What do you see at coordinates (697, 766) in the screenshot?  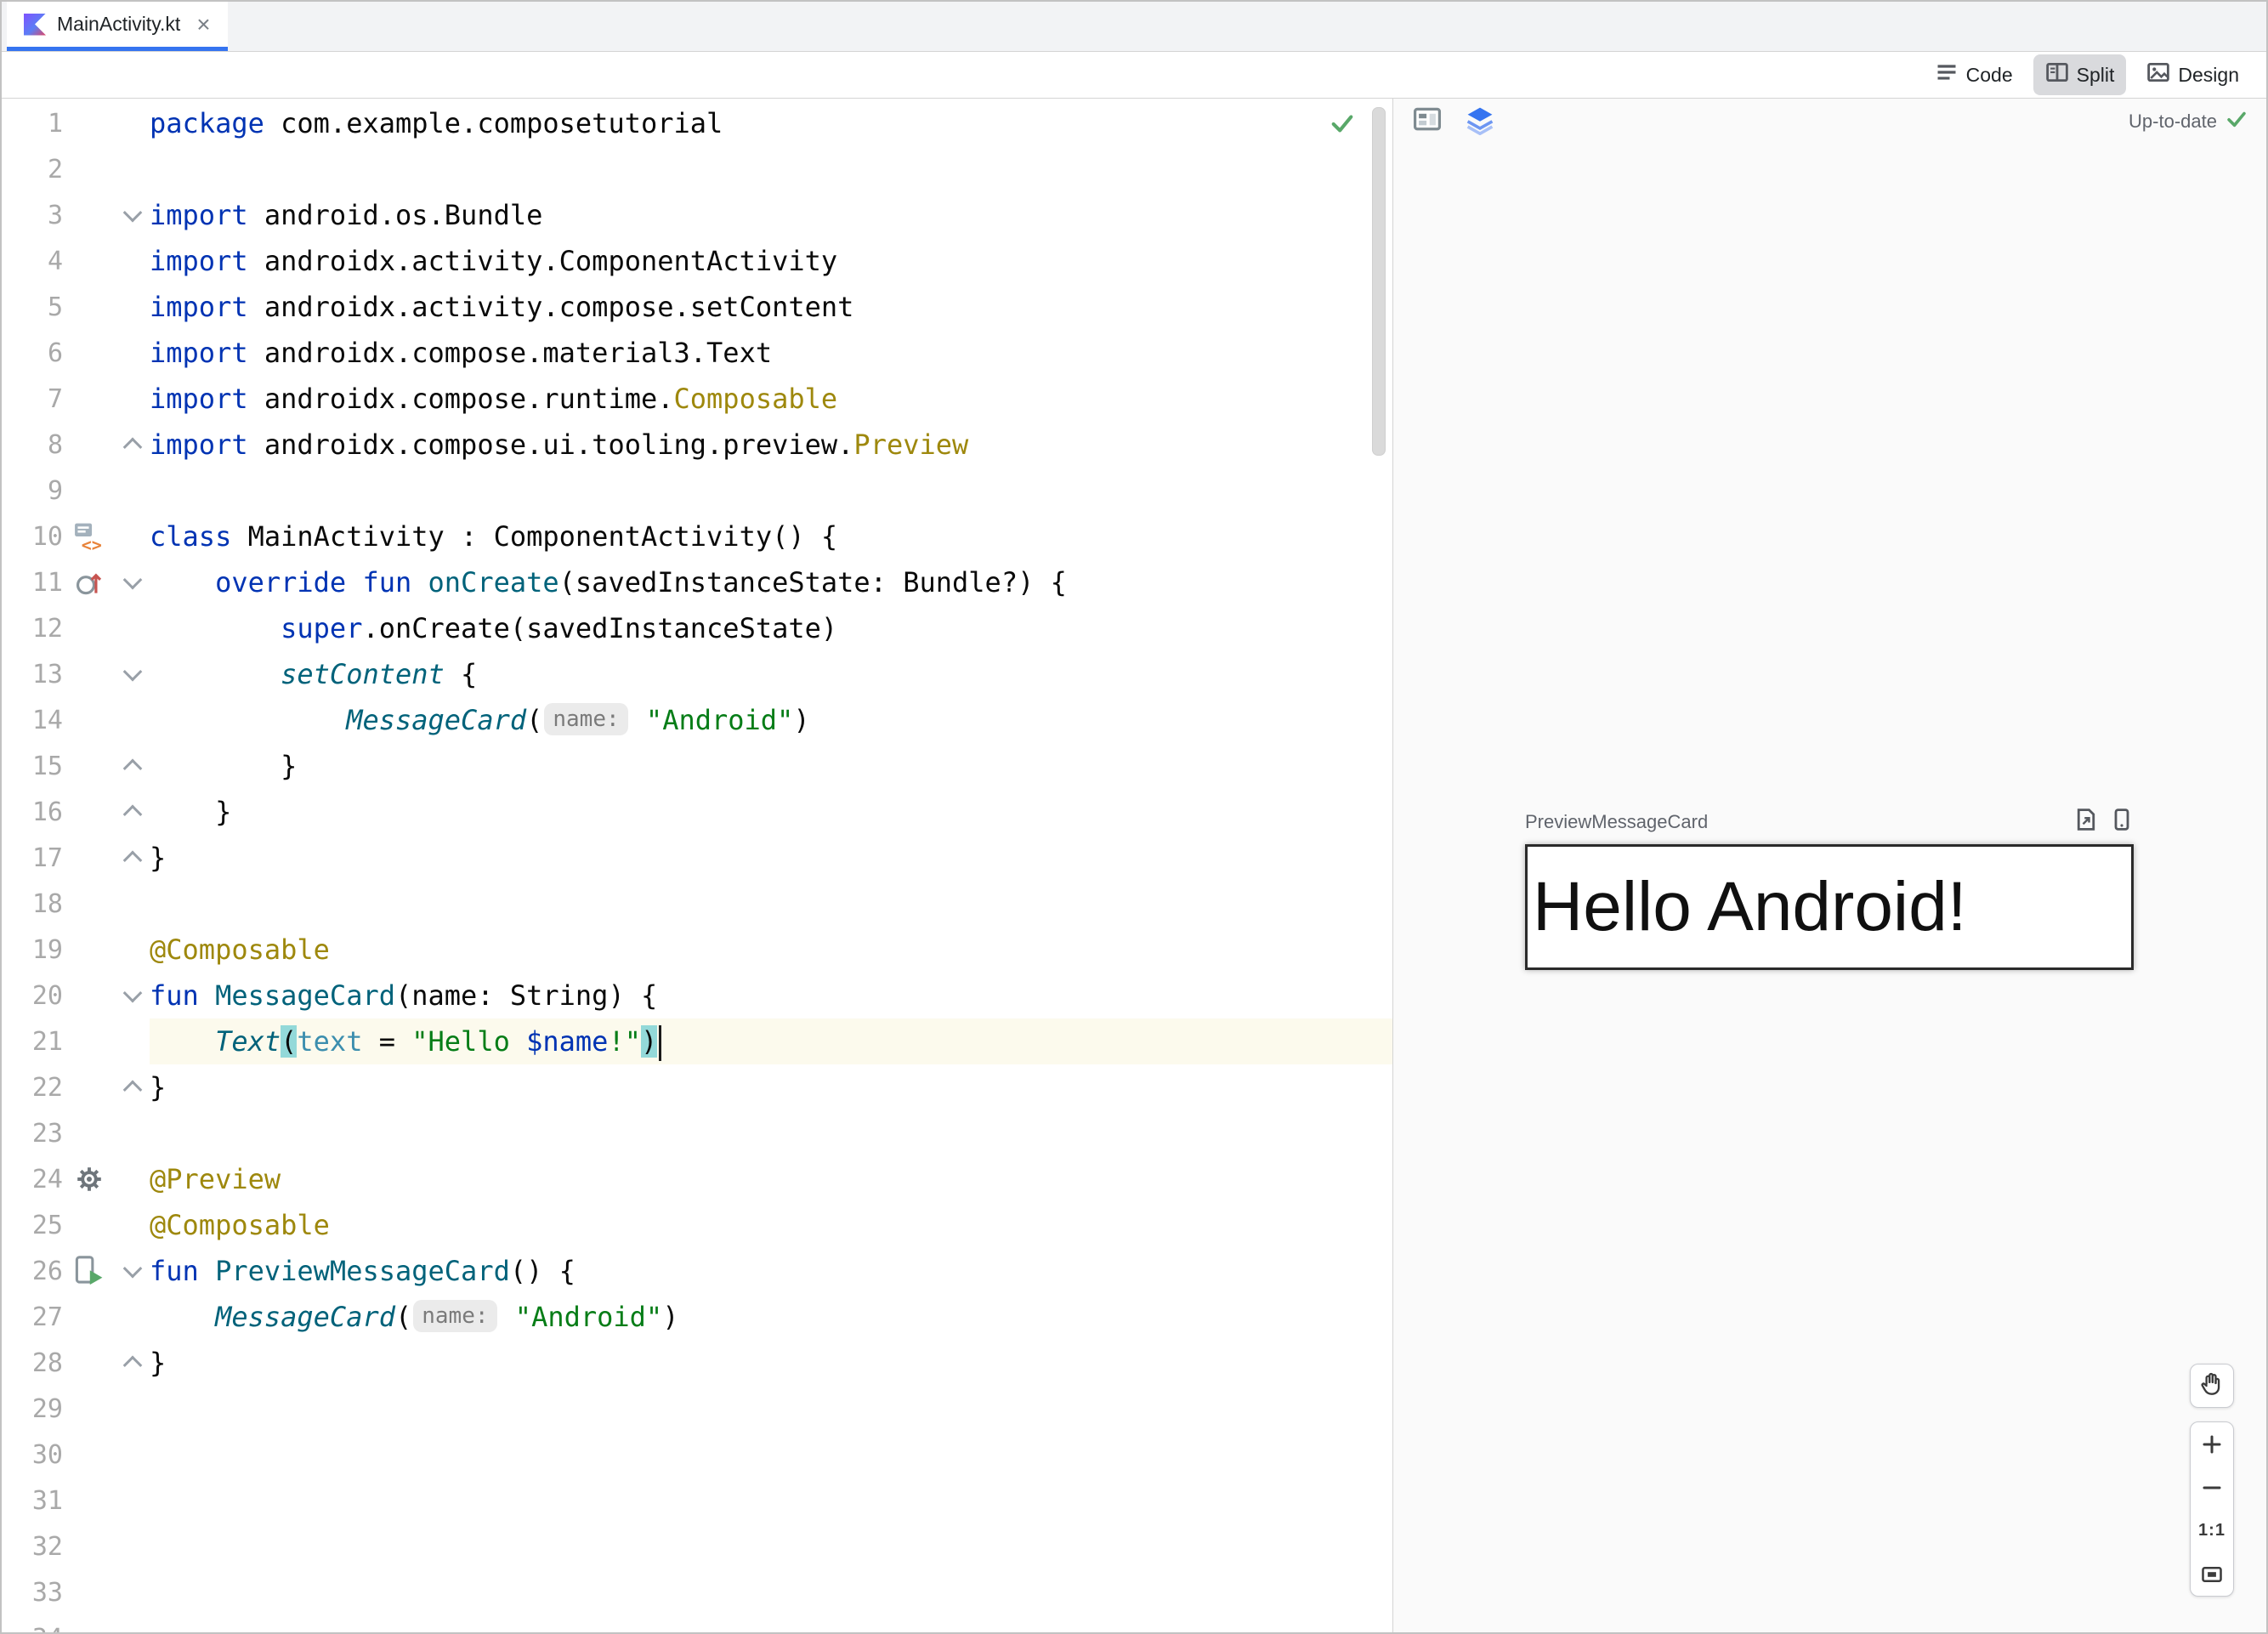 I see `code-line: 15 }` at bounding box center [697, 766].